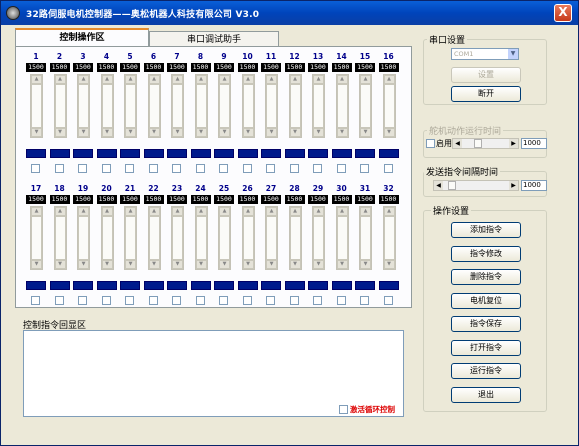 Image resolution: width=579 pixels, height=446 pixels. What do you see at coordinates (82, 37) in the screenshot?
I see `tab-control: 控制操作区` at bounding box center [82, 37].